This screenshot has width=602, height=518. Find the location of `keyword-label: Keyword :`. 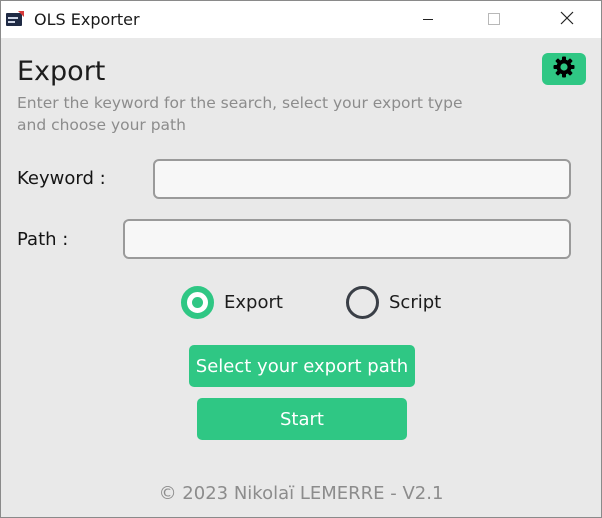

keyword-label: Keyword : is located at coordinates (61, 178).